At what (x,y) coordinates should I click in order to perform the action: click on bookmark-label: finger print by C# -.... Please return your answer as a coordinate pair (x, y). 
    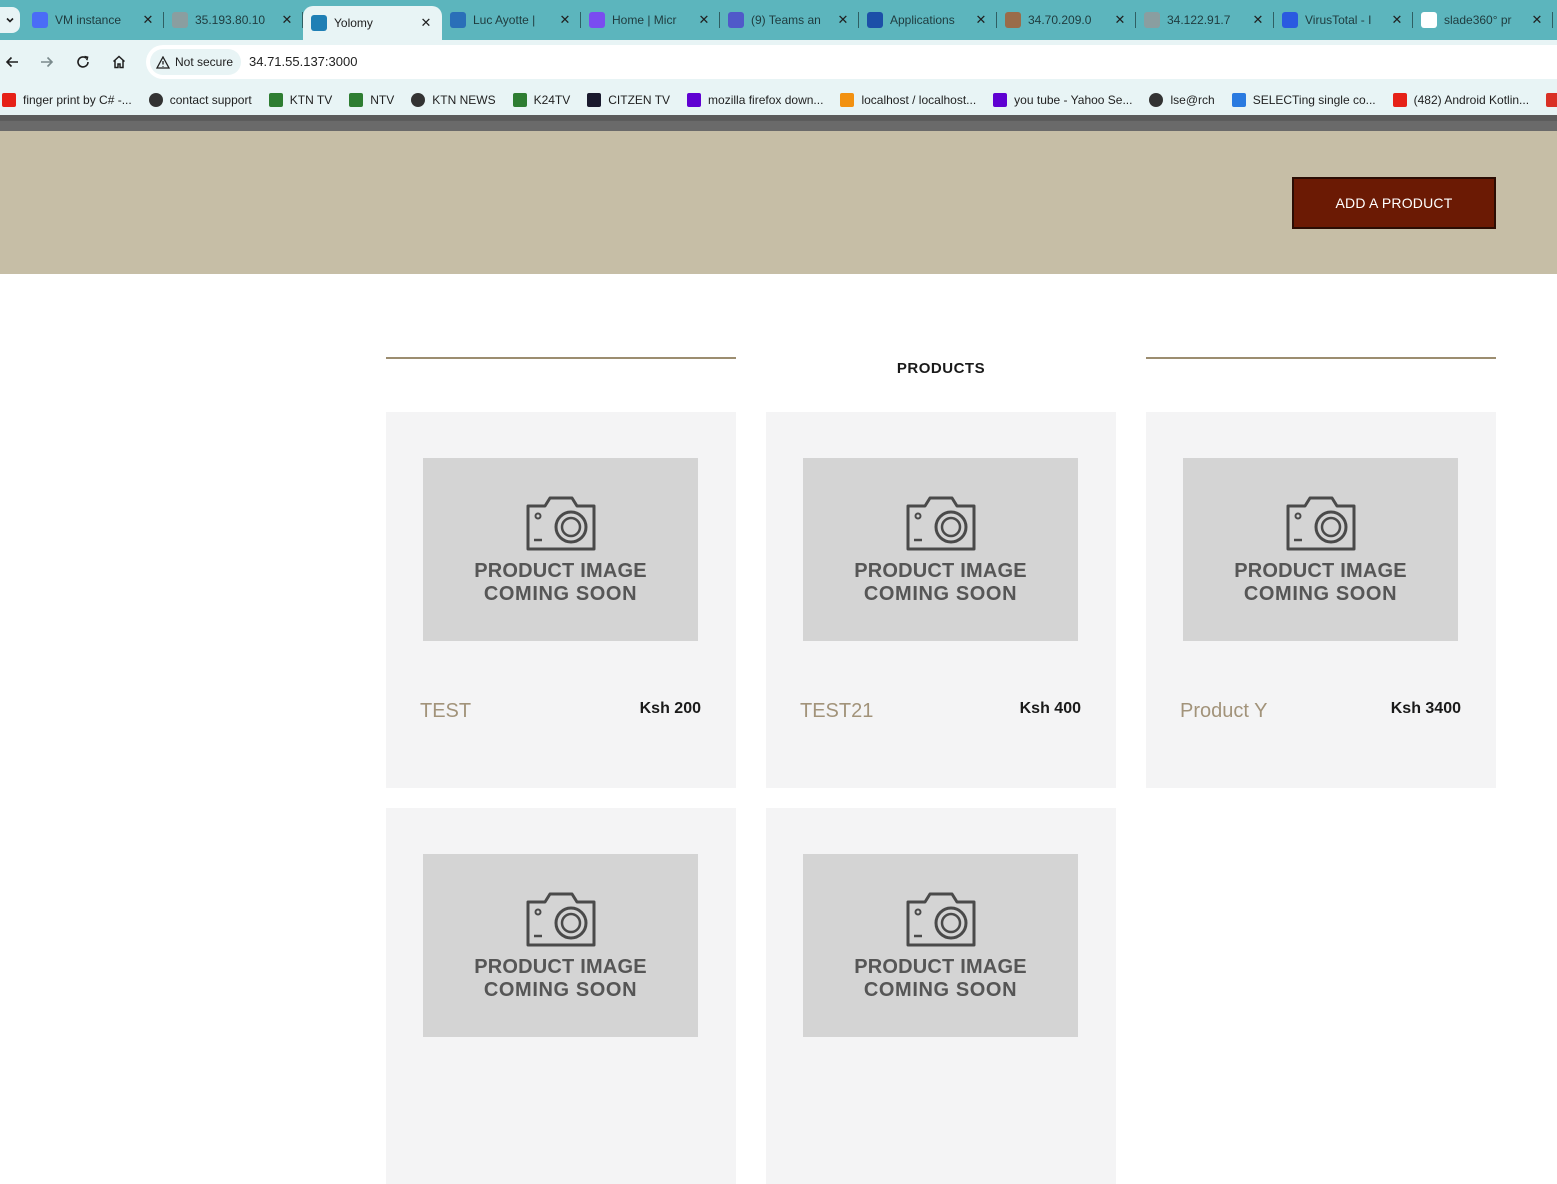
    Looking at the image, I should click on (77, 100).